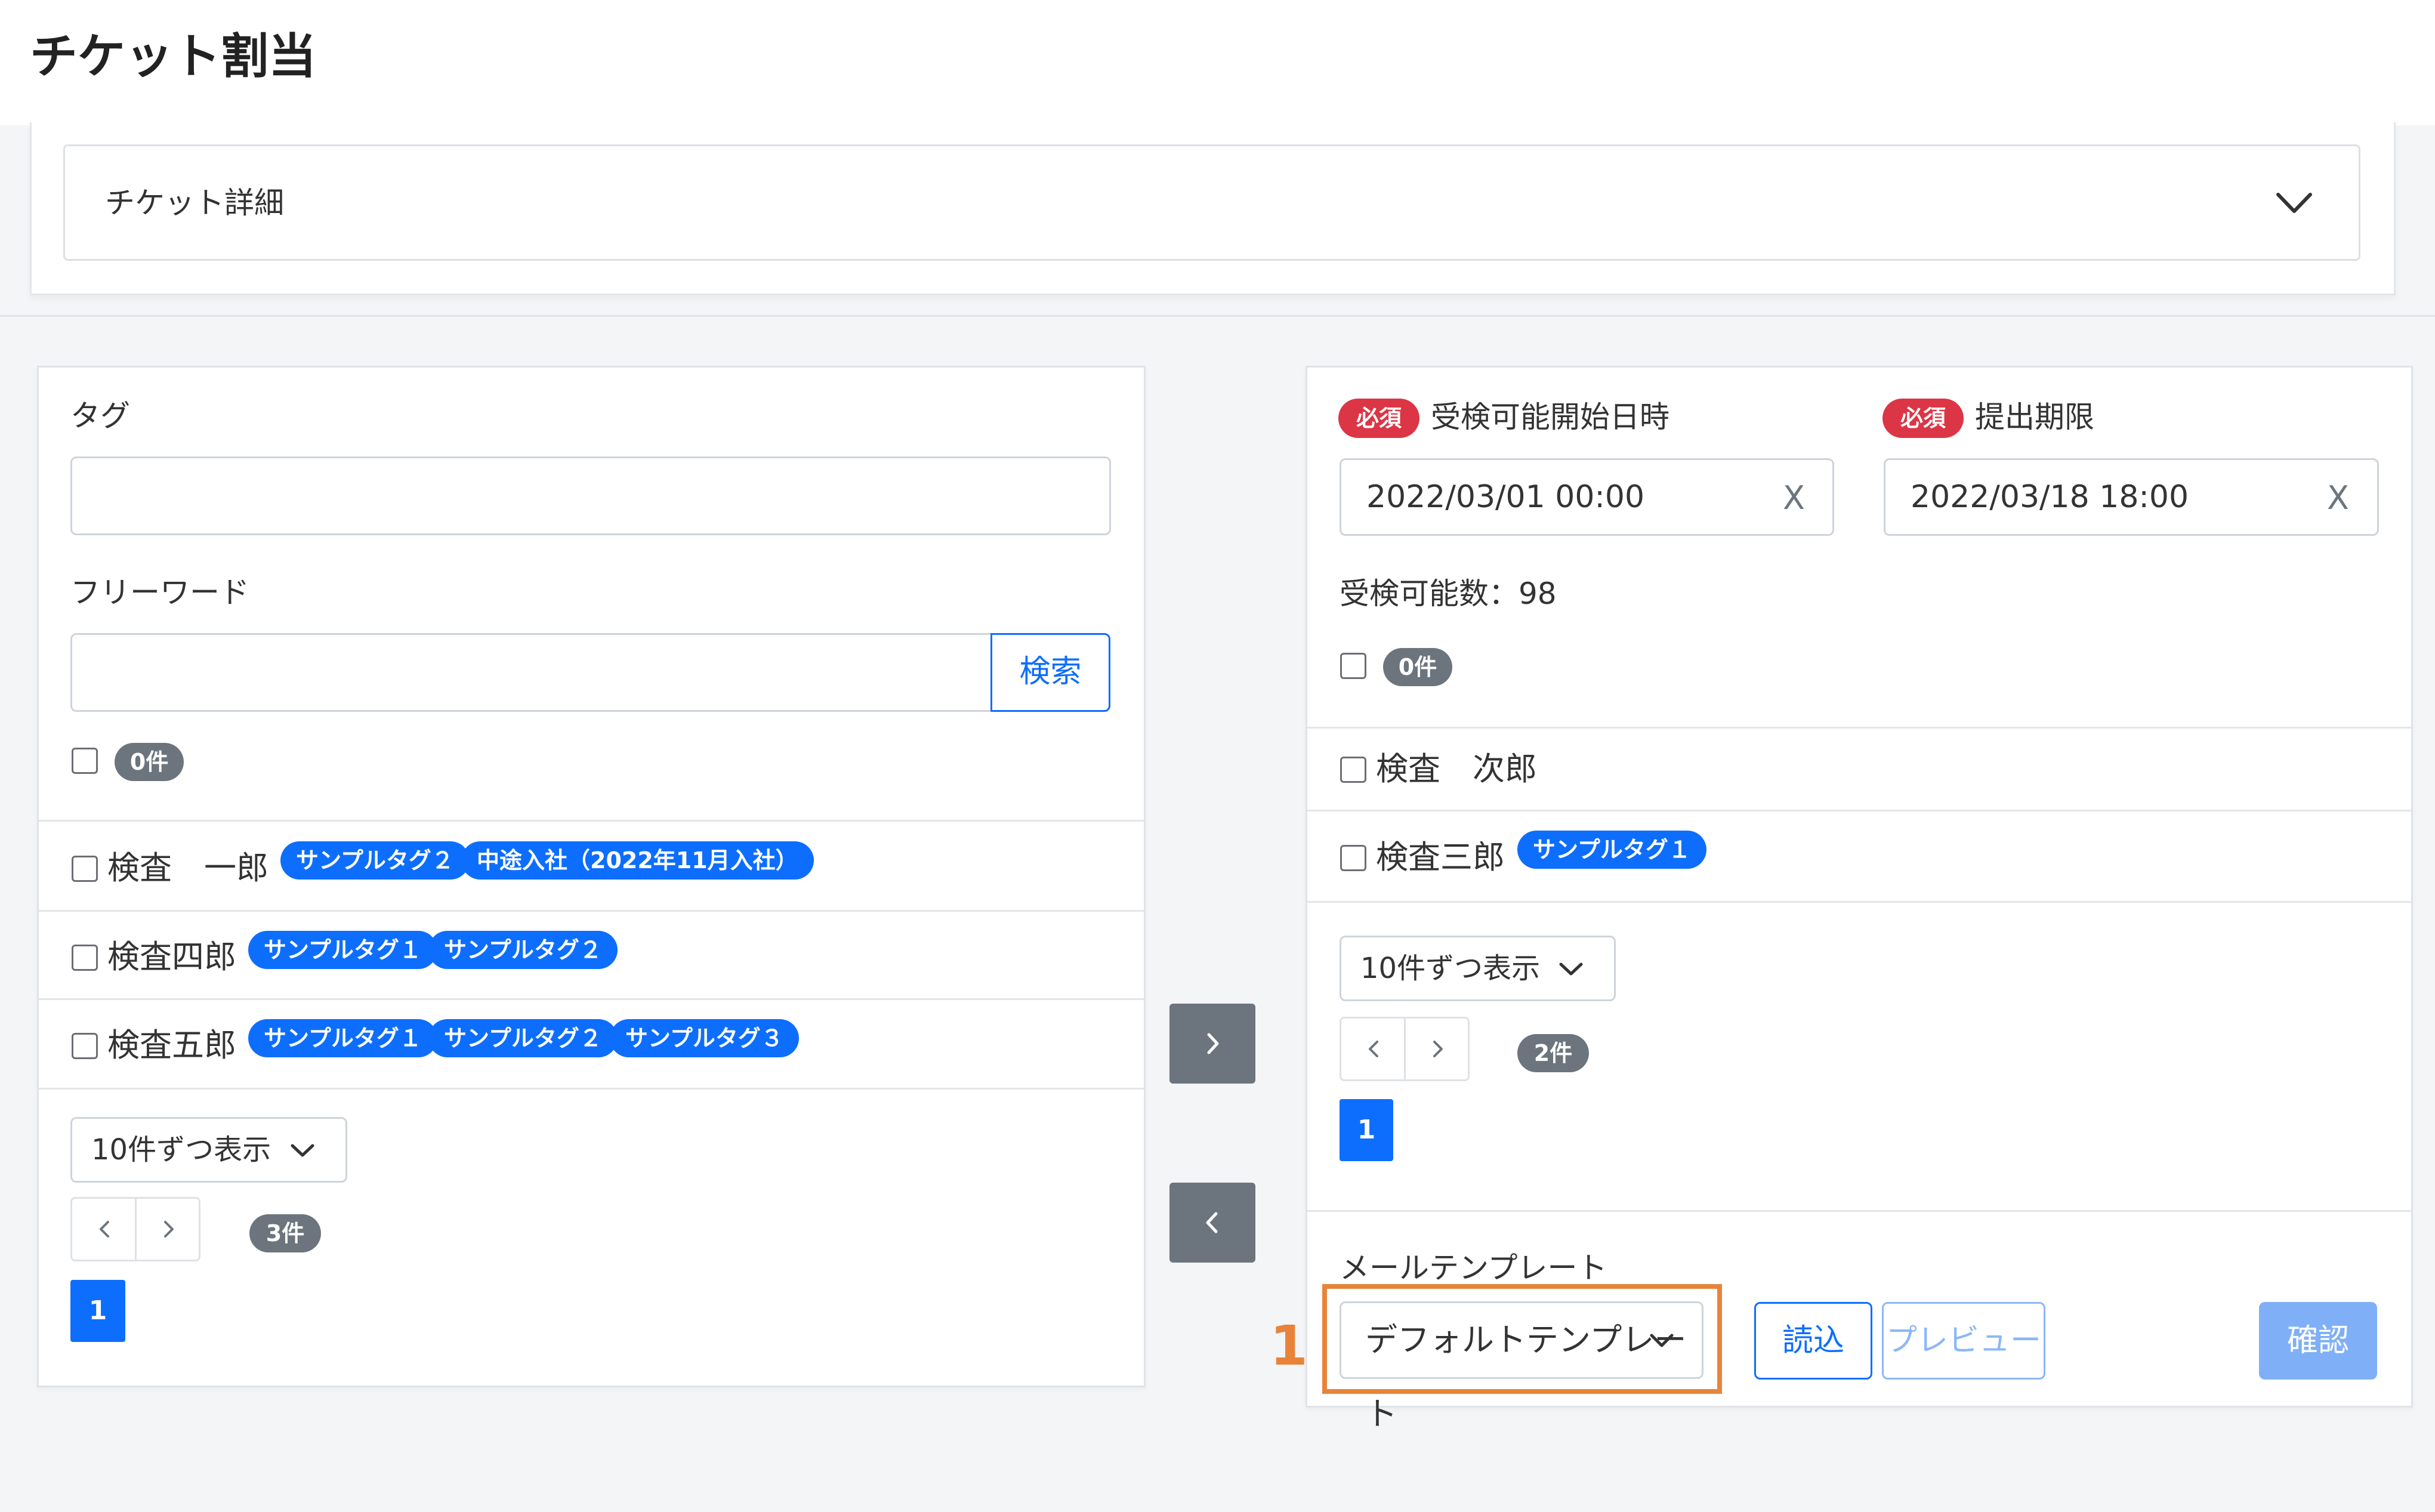 Image resolution: width=2435 pixels, height=1512 pixels. What do you see at coordinates (704, 1038) in the screenshot?
I see `tag-badge: サンプルタグ３` at bounding box center [704, 1038].